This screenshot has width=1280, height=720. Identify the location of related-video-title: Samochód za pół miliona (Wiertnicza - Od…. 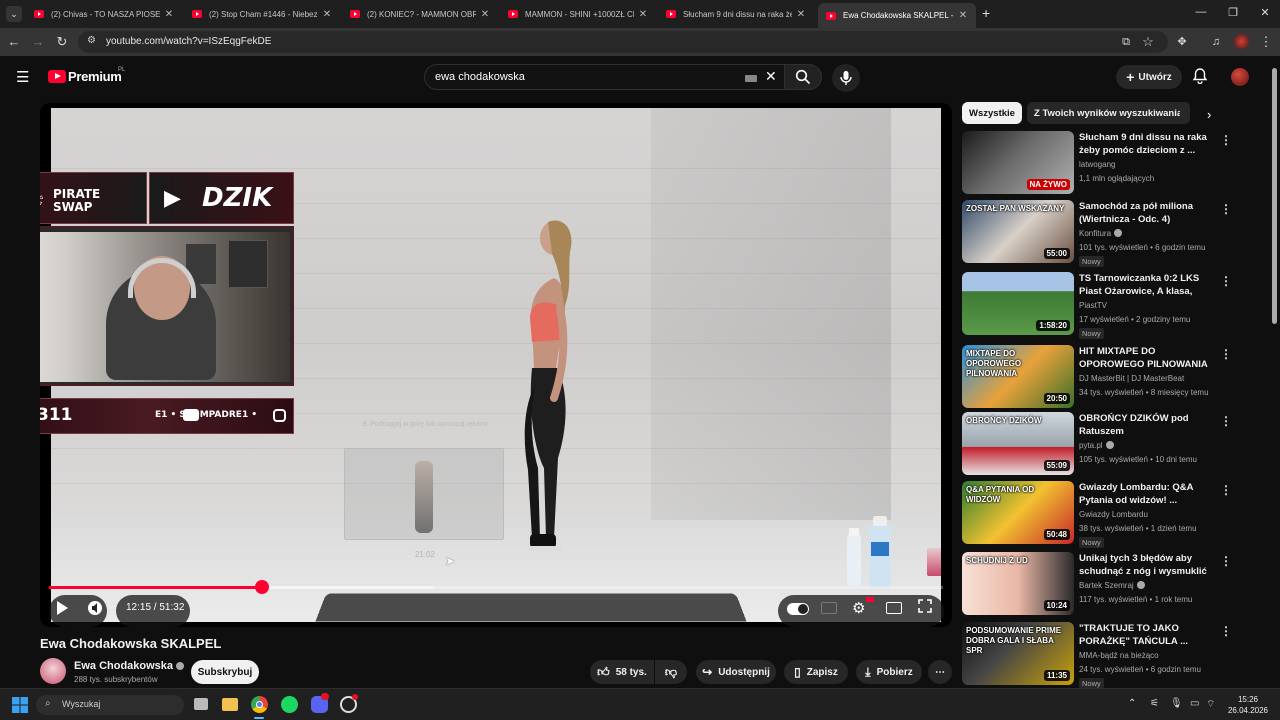
(1145, 213).